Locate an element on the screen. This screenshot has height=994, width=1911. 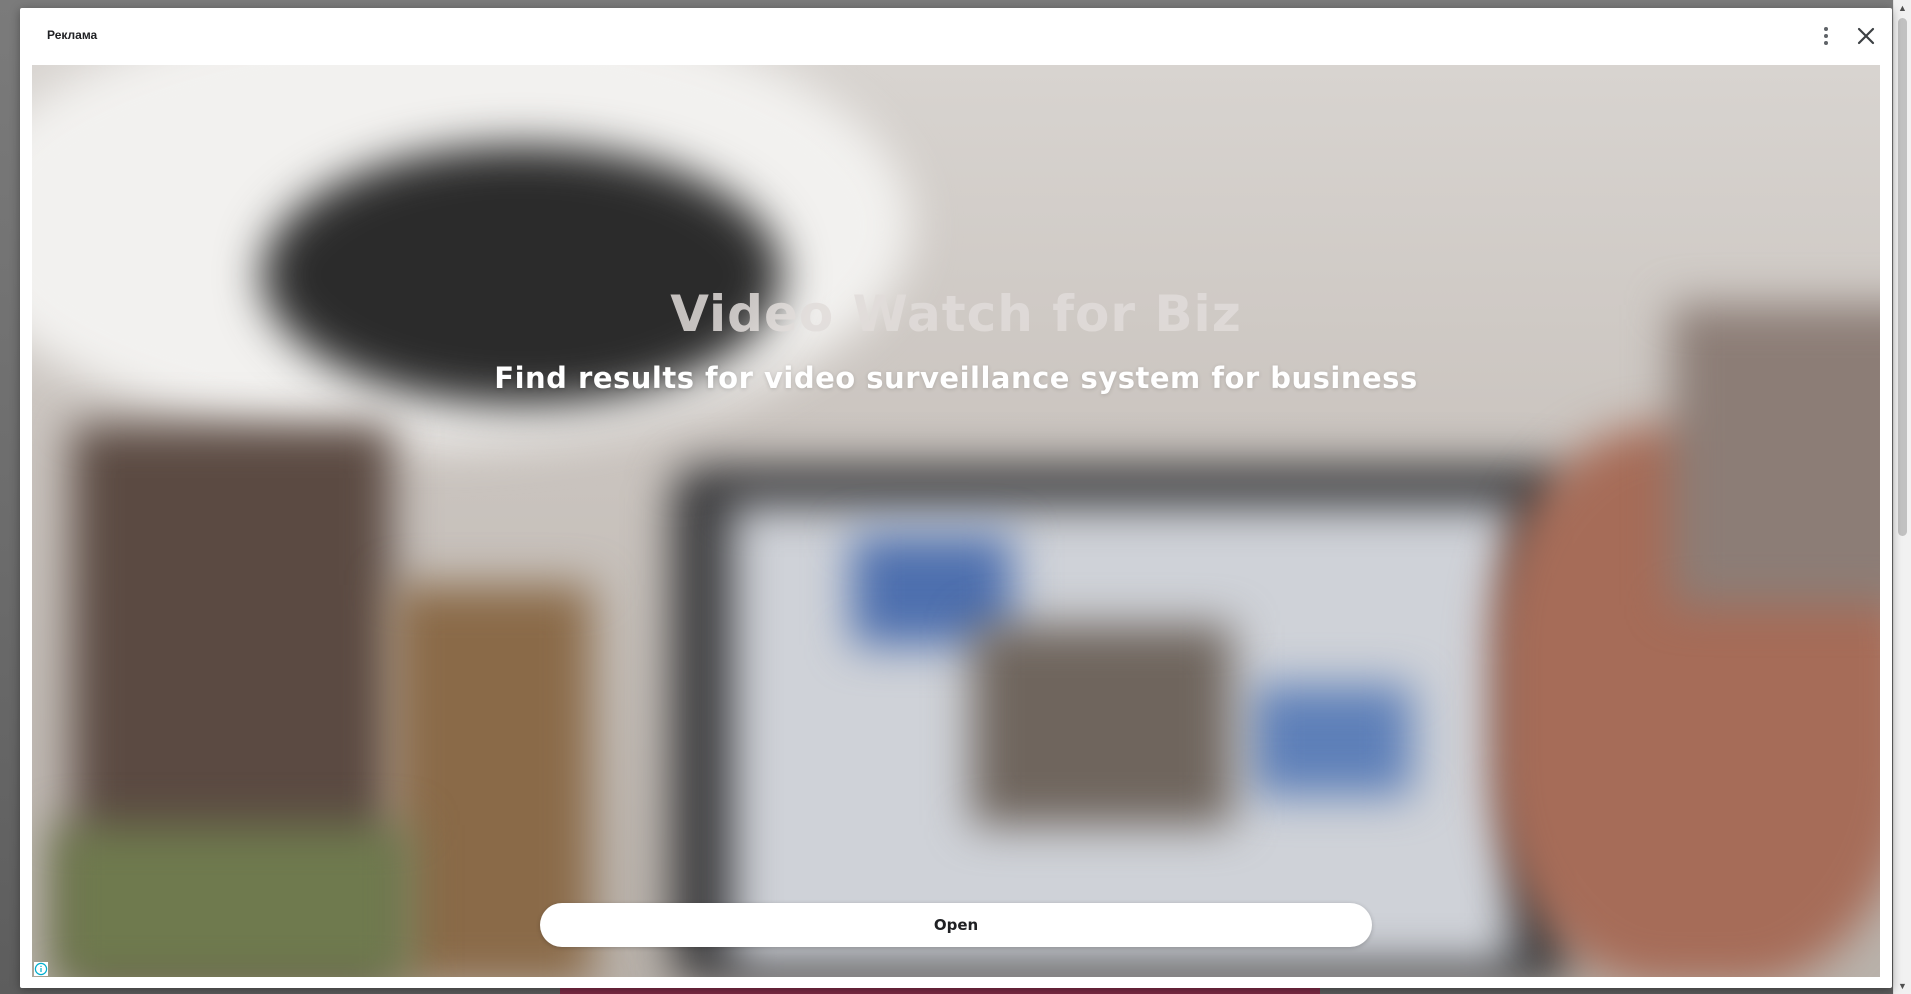
info-icon is located at coordinates (41, 969).